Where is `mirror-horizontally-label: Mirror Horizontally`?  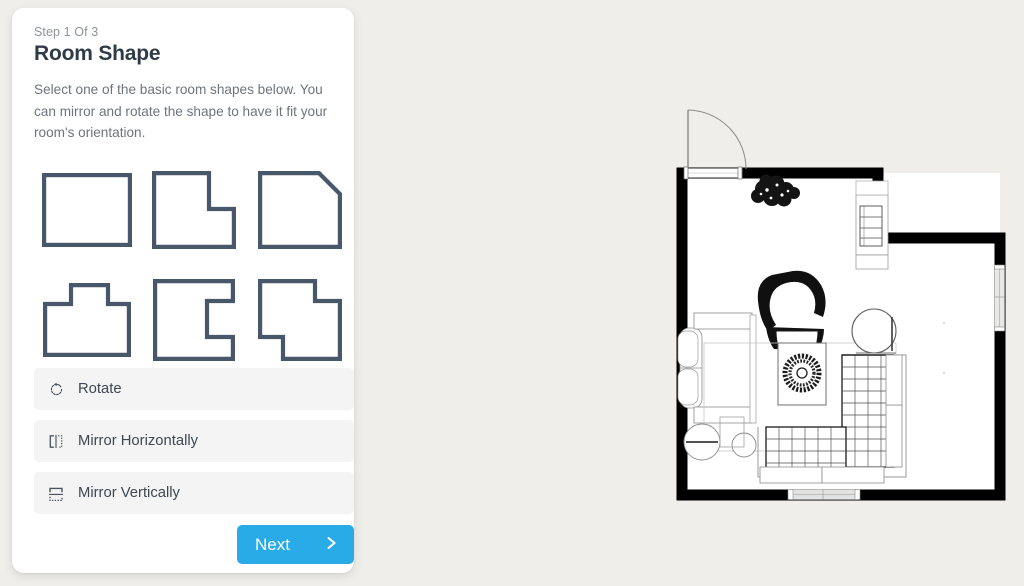
mirror-horizontally-label: Mirror Horizontally is located at coordinates (138, 441).